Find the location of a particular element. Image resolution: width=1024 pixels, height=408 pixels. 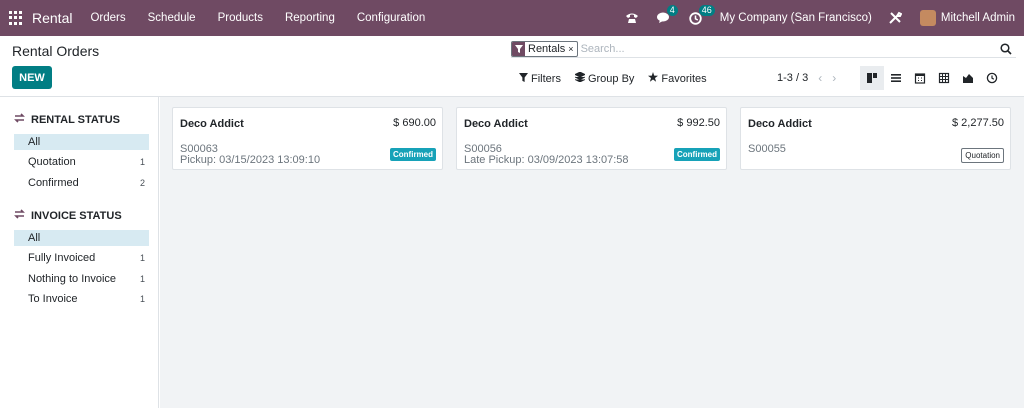

invoice-status-header: INVOICE STATUS is located at coordinates (68, 215).